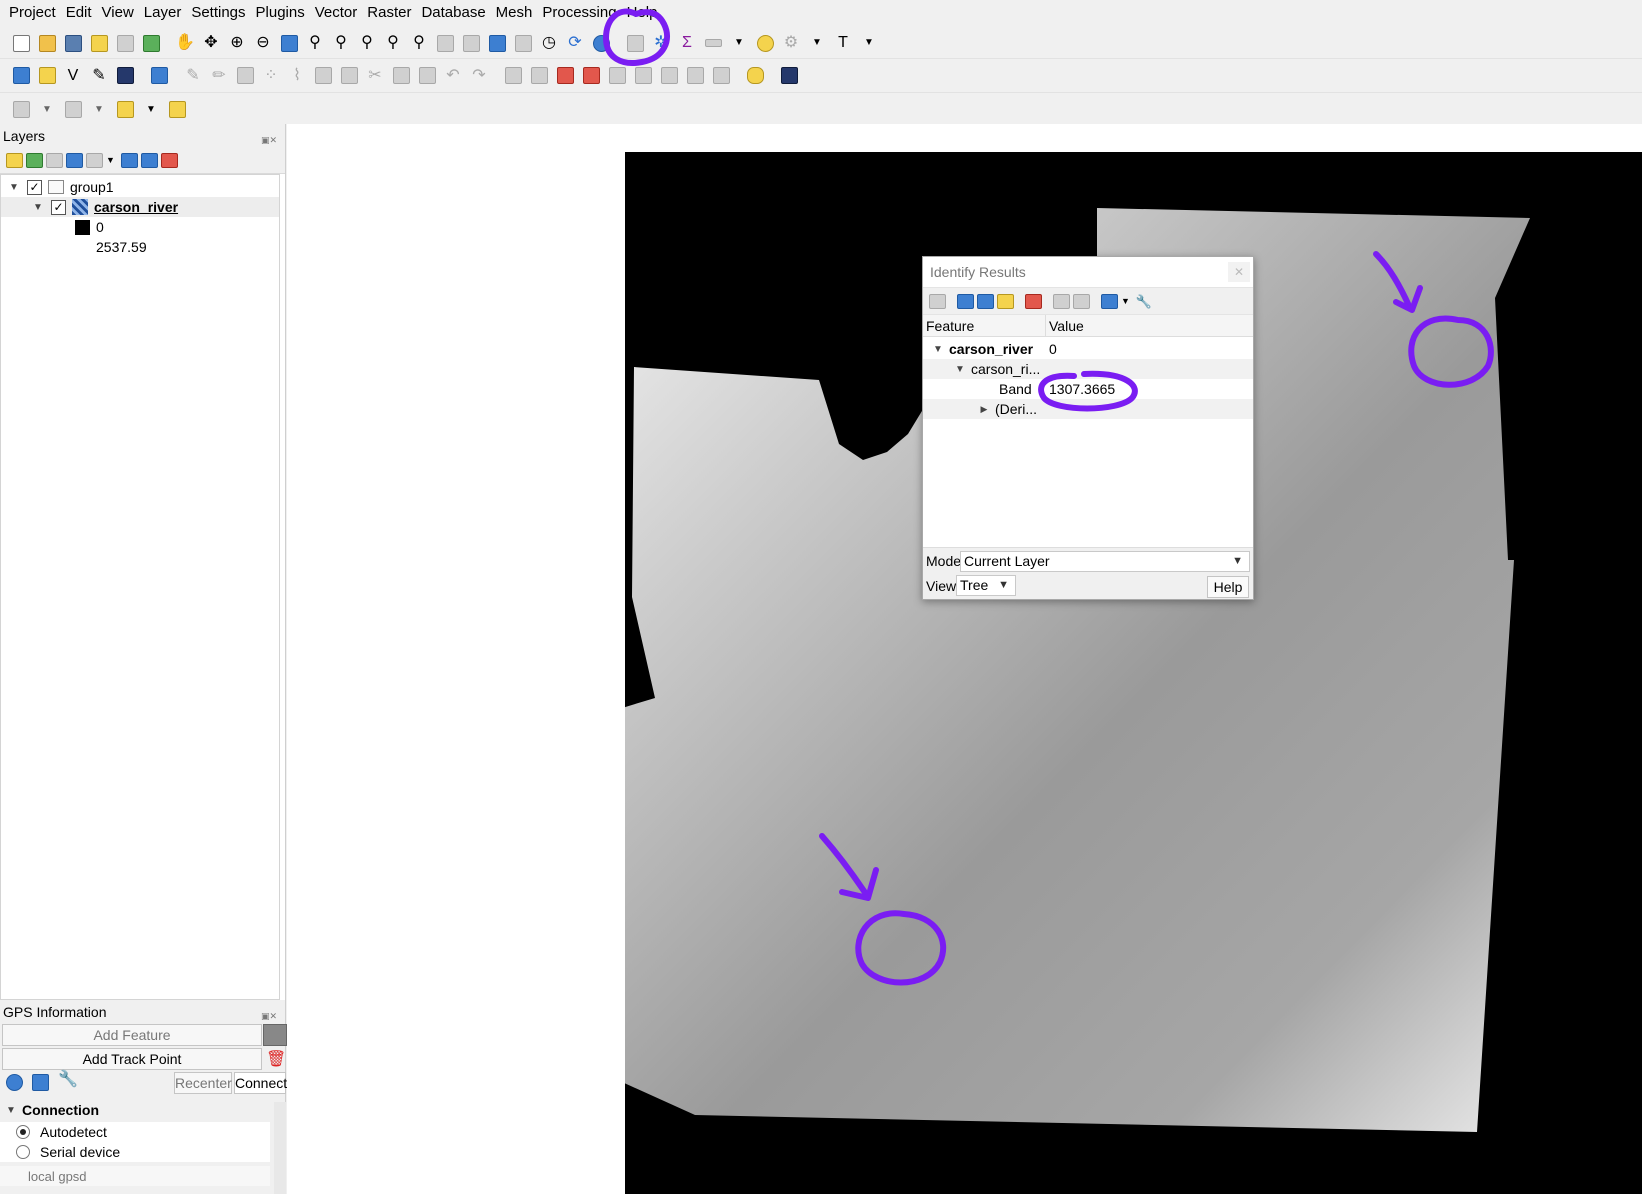 Image resolution: width=1642 pixels, height=1194 pixels. What do you see at coordinates (275, 1035) in the screenshot?
I see `gps-color-swatch` at bounding box center [275, 1035].